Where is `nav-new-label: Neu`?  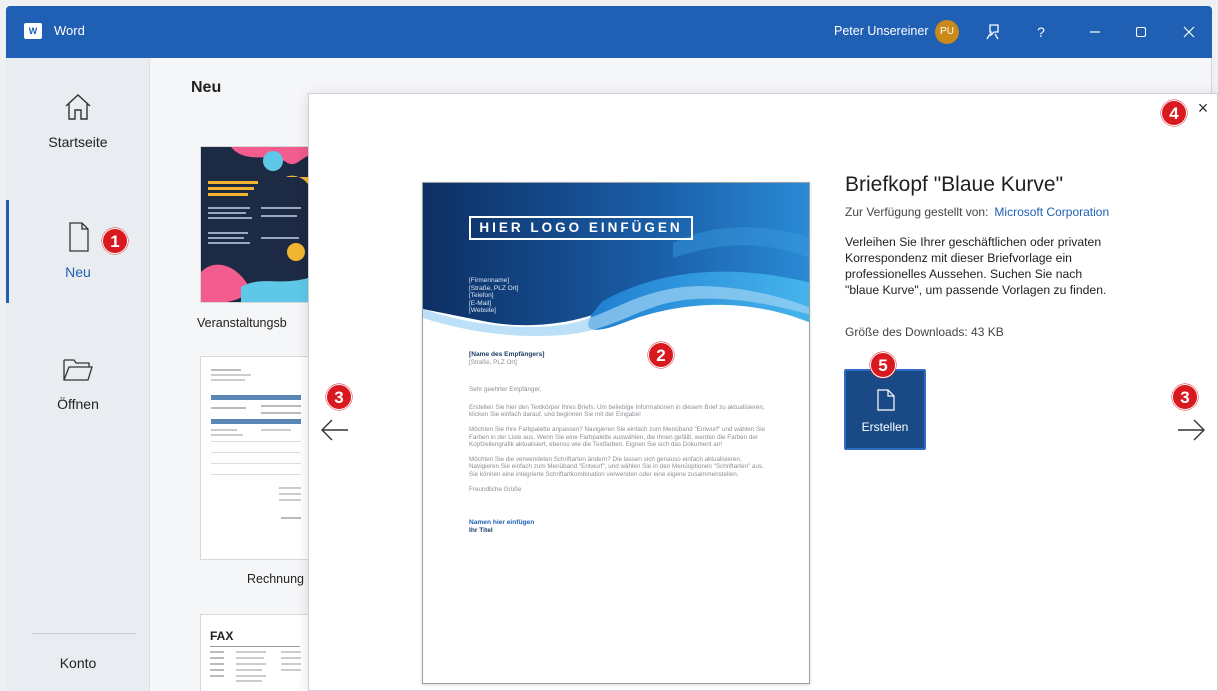
nav-new-label: Neu is located at coordinates (78, 272).